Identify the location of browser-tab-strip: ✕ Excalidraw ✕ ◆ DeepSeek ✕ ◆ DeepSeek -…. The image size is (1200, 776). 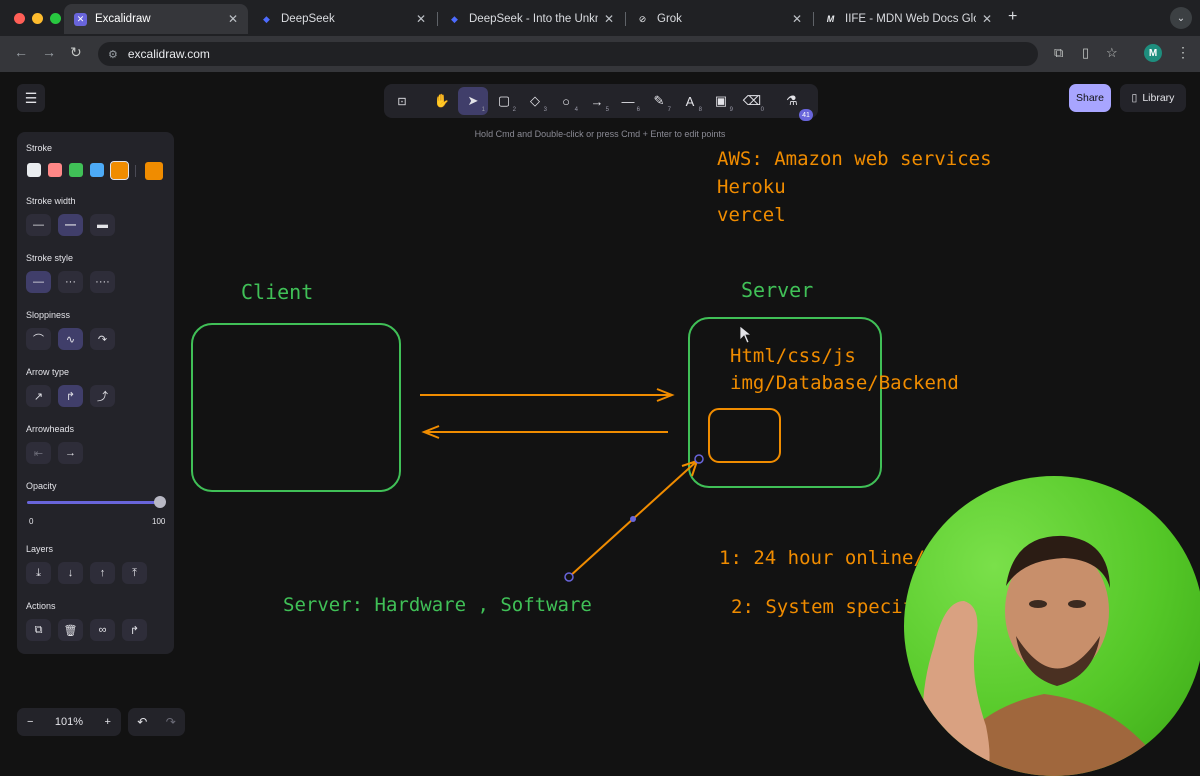
(600, 18).